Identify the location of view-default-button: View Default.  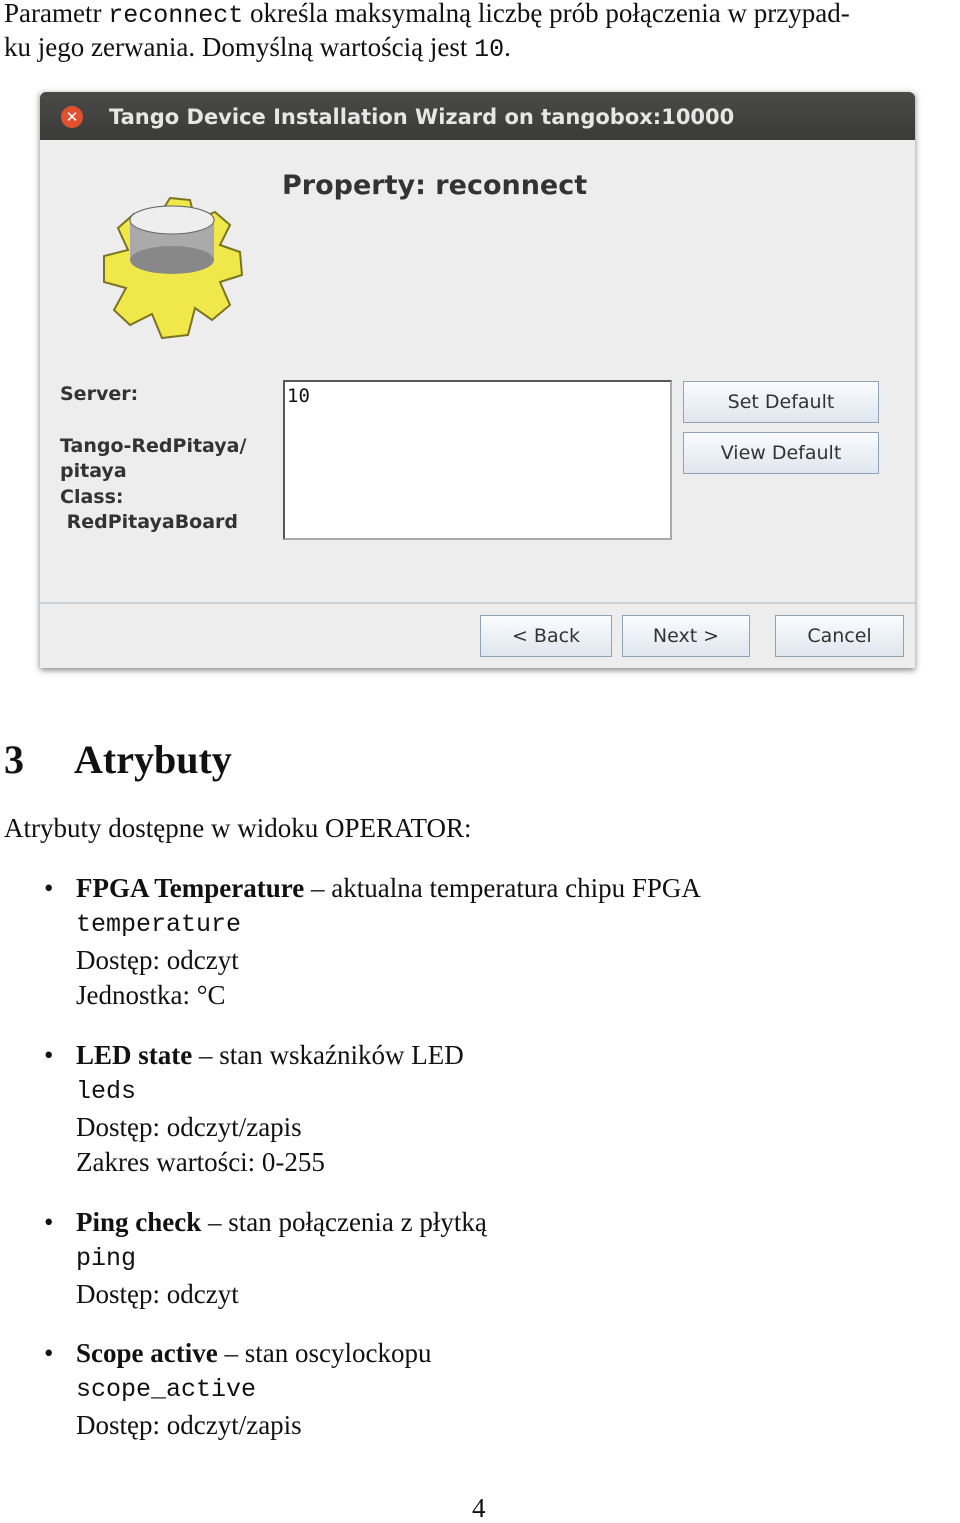
(781, 453).